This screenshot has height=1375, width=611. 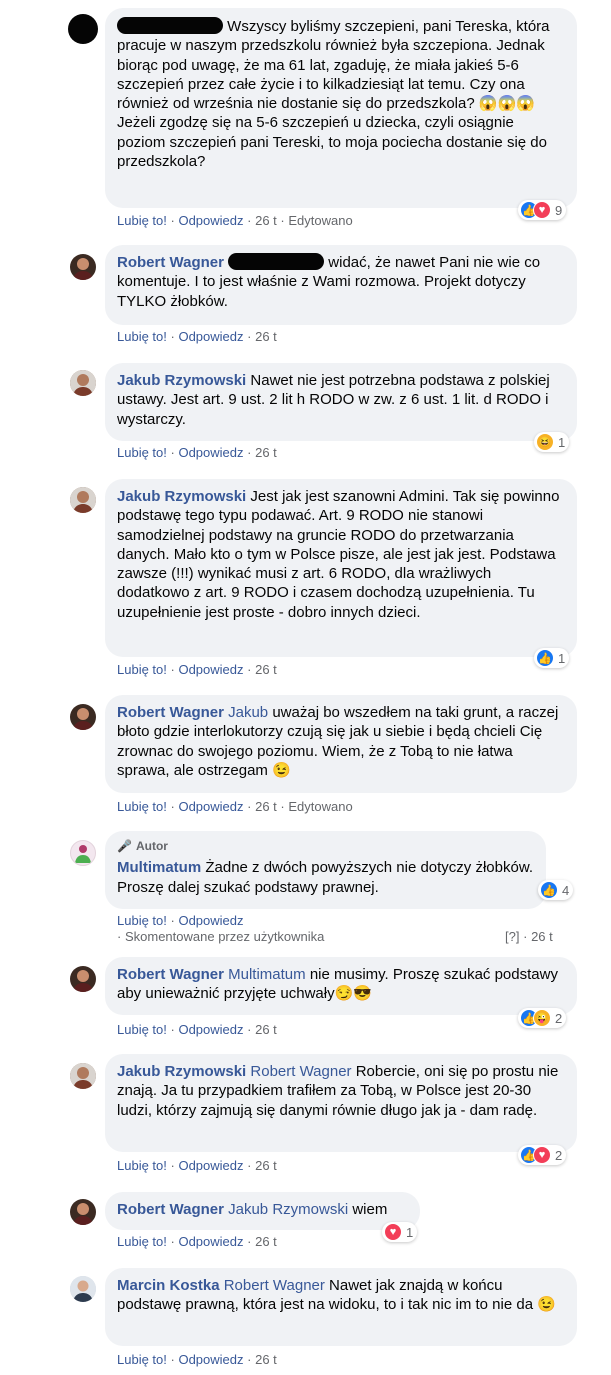 I want to click on reactions-summary: 😆 1, so click(x=552, y=442).